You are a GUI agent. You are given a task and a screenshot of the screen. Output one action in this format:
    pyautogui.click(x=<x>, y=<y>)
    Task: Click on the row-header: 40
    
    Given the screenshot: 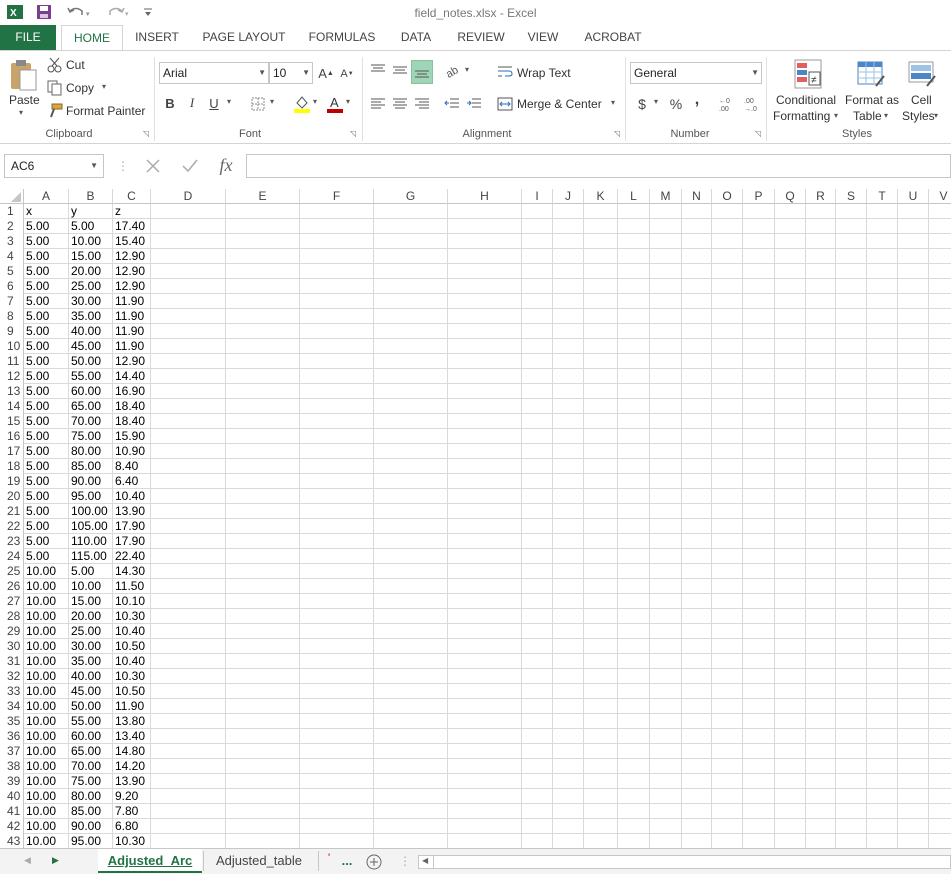 What is the action you would take?
    pyautogui.click(x=12, y=796)
    